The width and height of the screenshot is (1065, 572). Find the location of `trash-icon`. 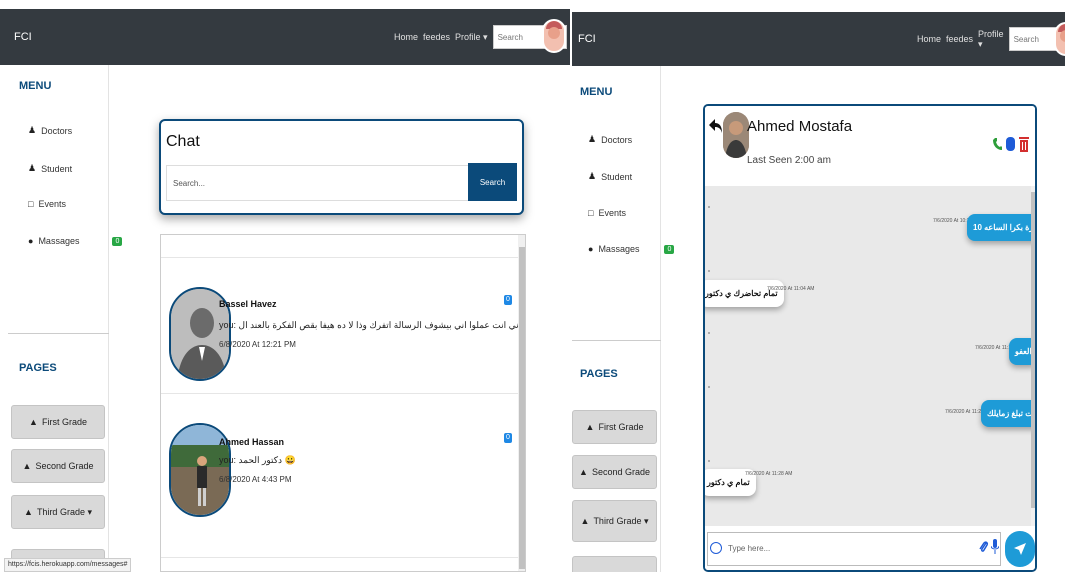

trash-icon is located at coordinates (1024, 144).